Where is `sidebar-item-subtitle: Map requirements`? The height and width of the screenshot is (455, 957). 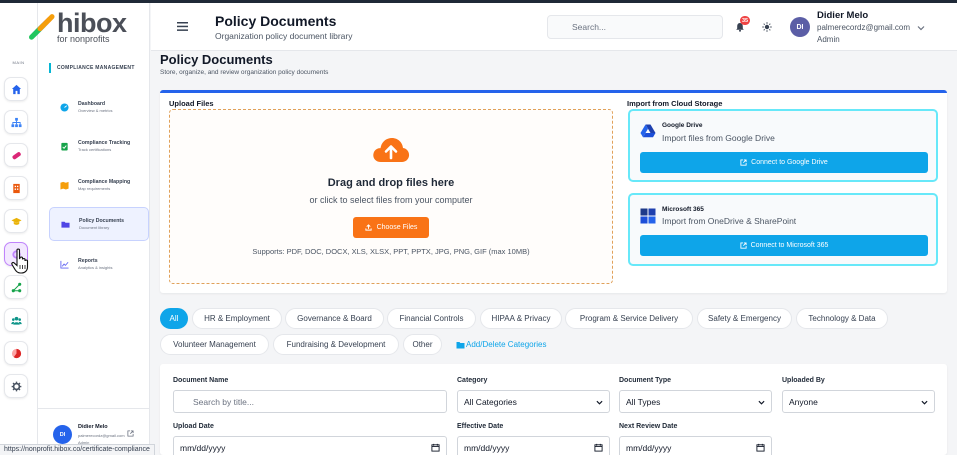 sidebar-item-subtitle: Map requirements is located at coordinates (94, 188).